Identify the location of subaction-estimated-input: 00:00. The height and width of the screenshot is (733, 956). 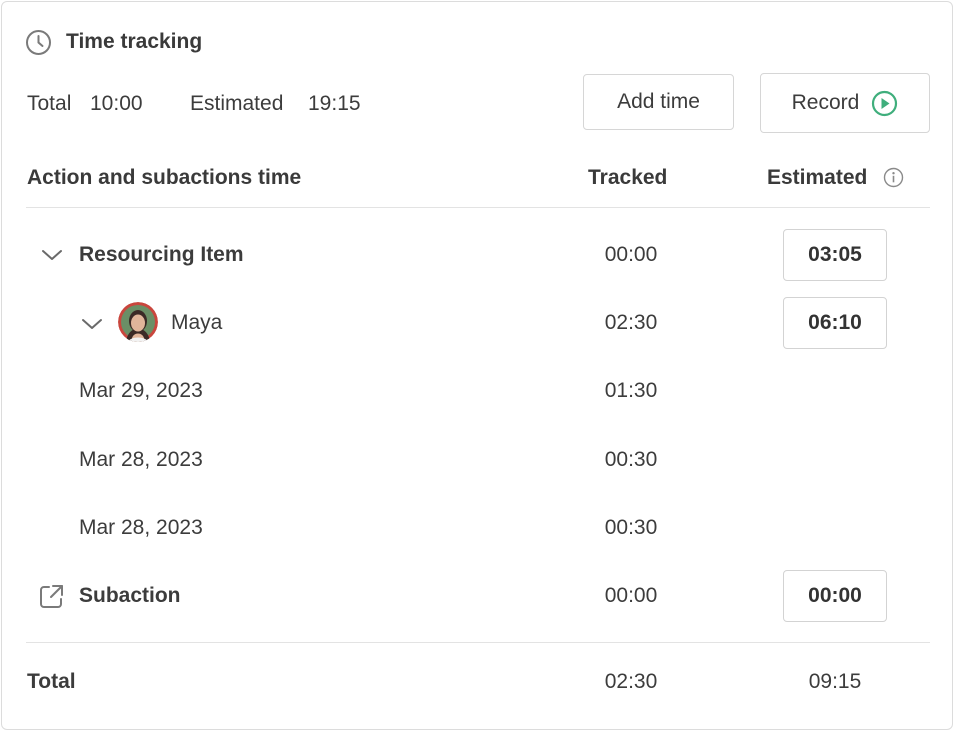
(835, 596).